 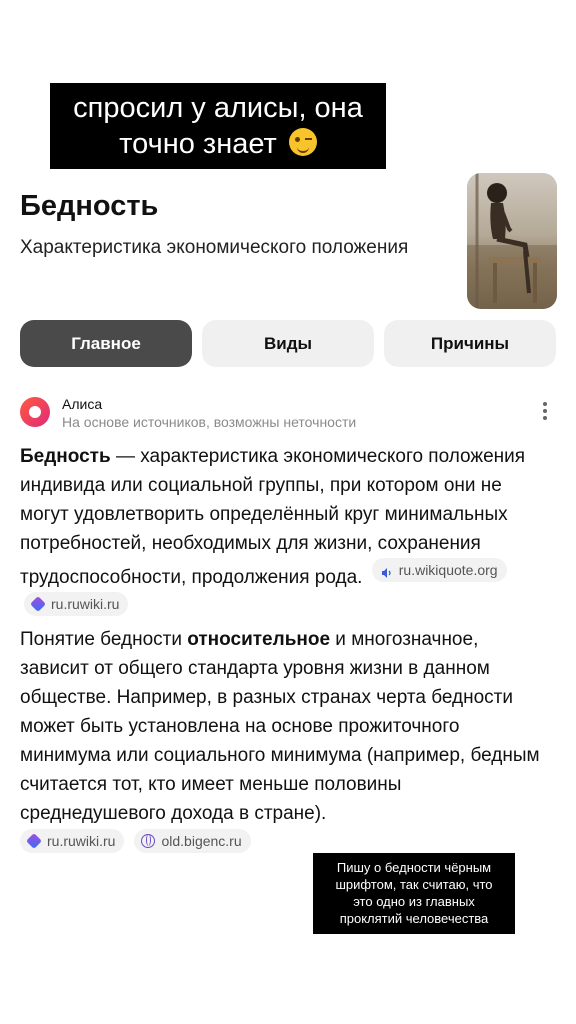 What do you see at coordinates (82, 404) in the screenshot?
I see `alice-name: Алиса` at bounding box center [82, 404].